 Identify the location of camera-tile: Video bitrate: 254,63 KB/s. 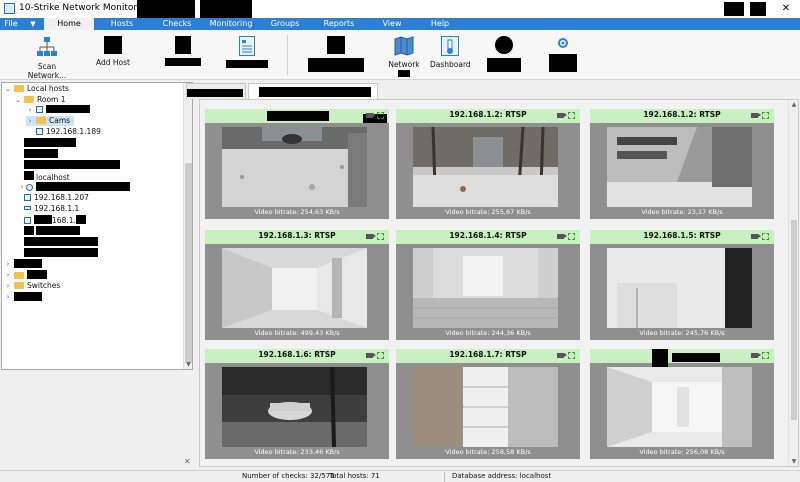
(297, 164).